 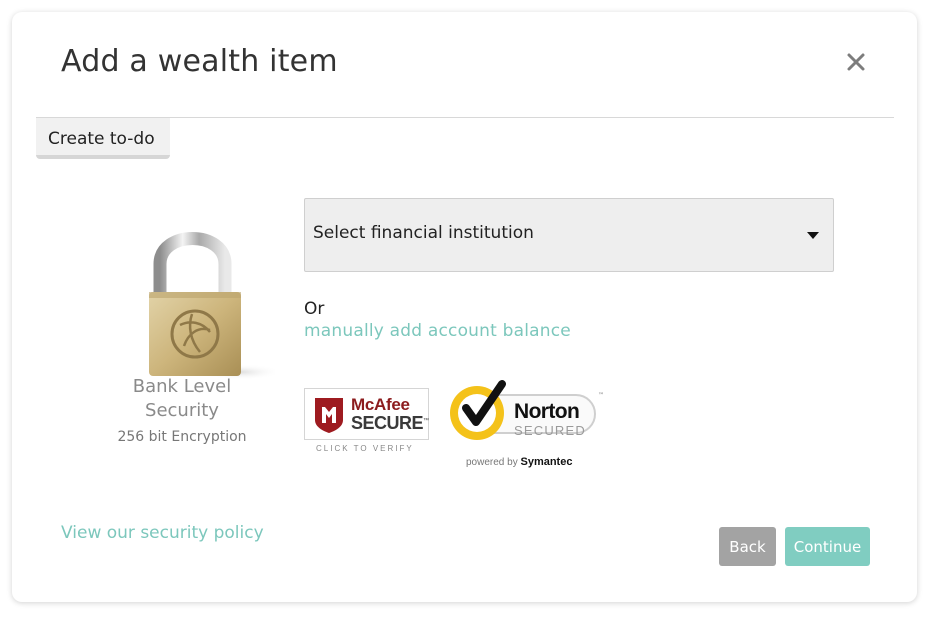 I want to click on continue-button: Continue, so click(x=827, y=546).